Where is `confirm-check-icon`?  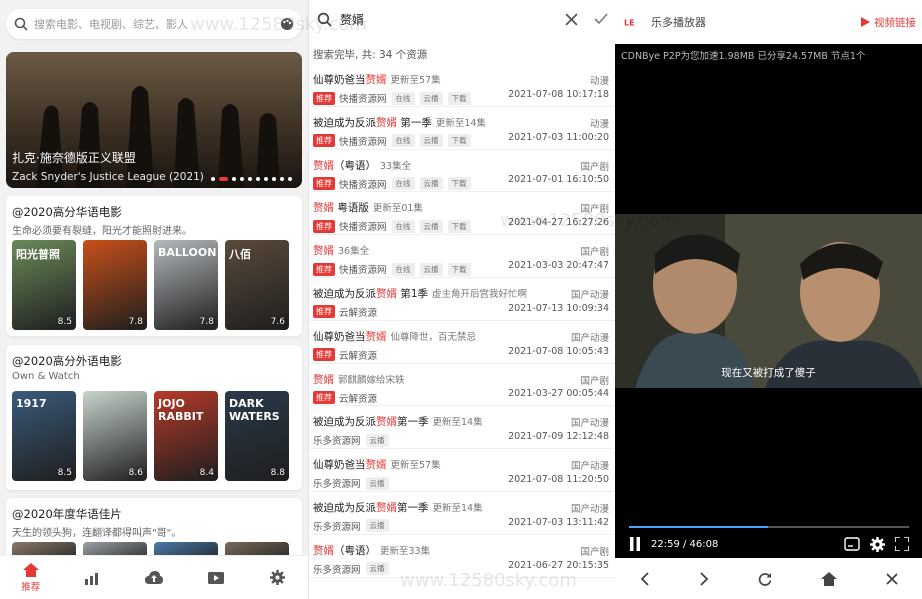
confirm-check-icon is located at coordinates (601, 19).